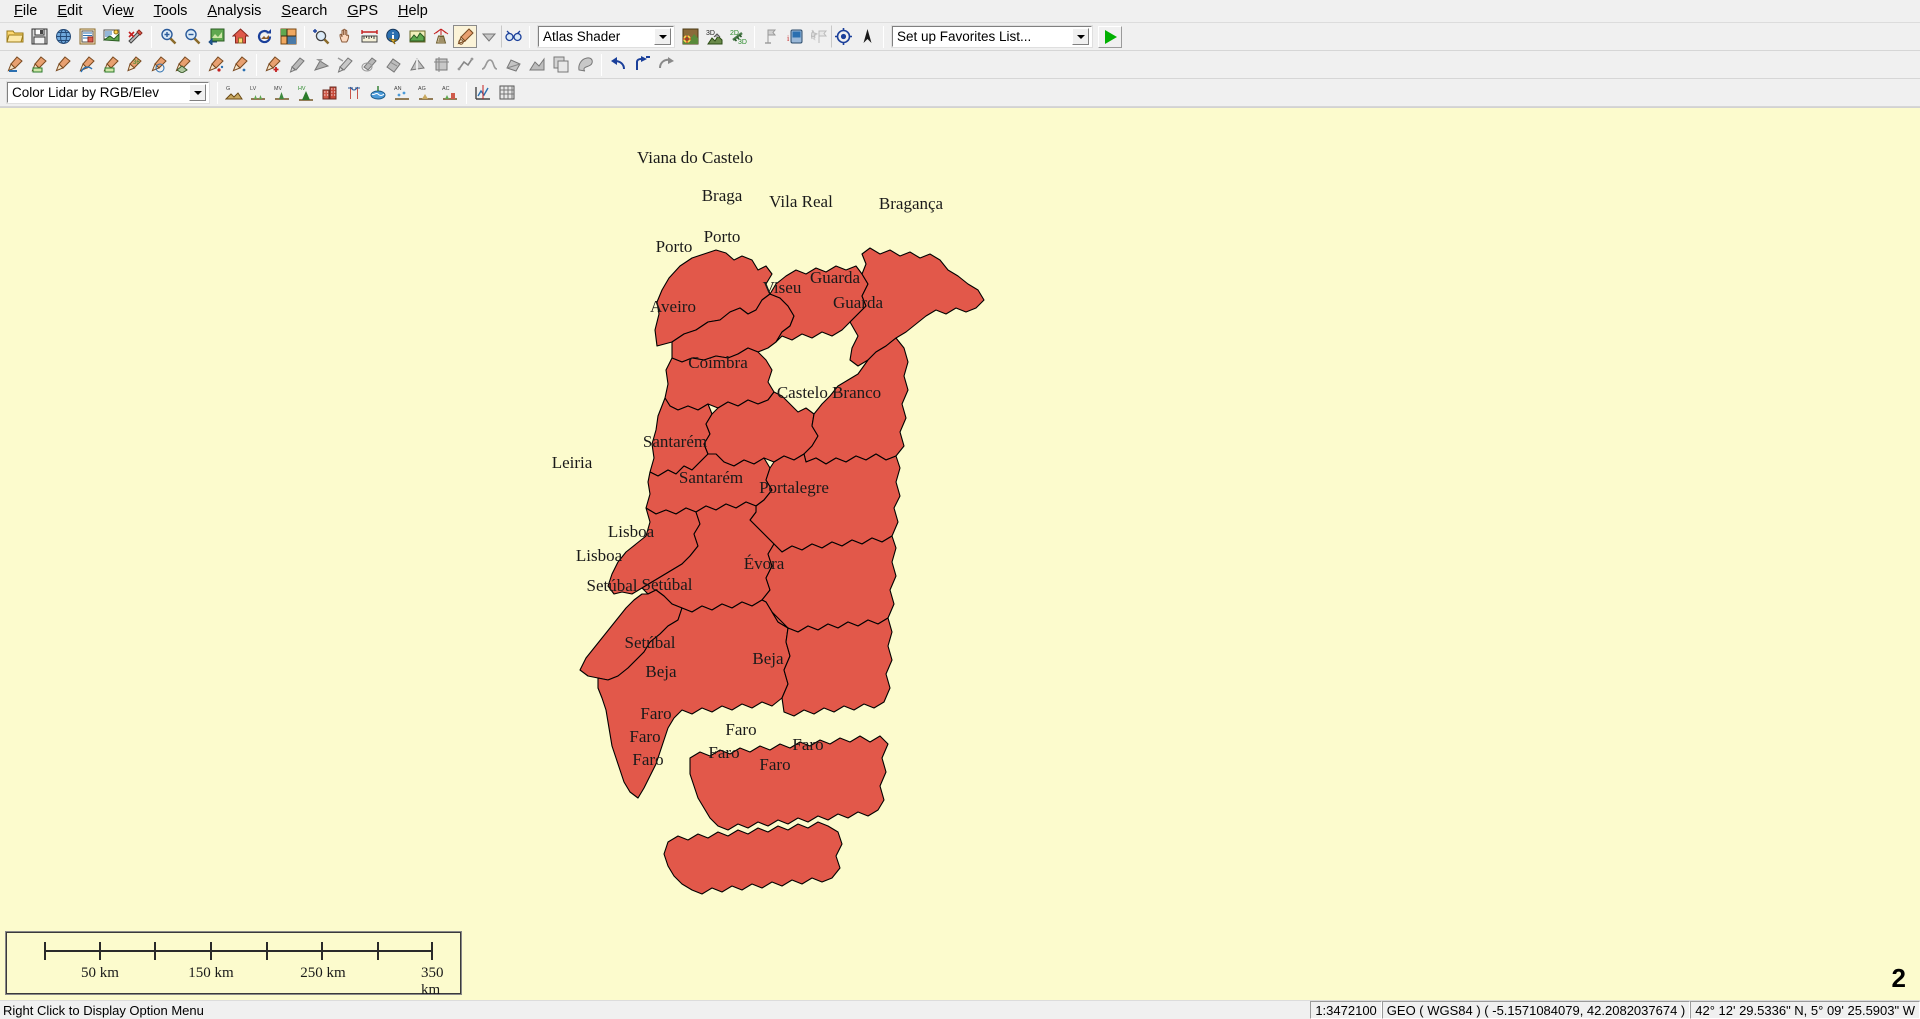  What do you see at coordinates (465, 36) in the screenshot?
I see `digitizer-tool-button` at bounding box center [465, 36].